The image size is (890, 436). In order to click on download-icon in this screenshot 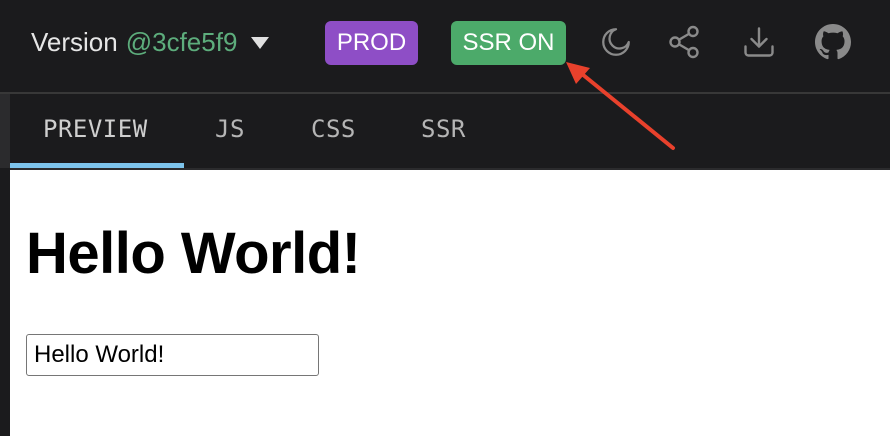, I will do `click(759, 42)`.